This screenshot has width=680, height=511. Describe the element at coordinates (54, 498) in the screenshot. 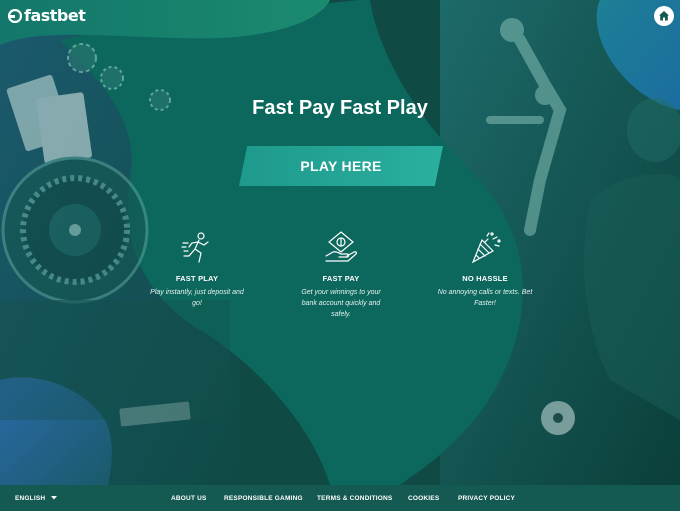

I see `caret-down-icon` at that location.